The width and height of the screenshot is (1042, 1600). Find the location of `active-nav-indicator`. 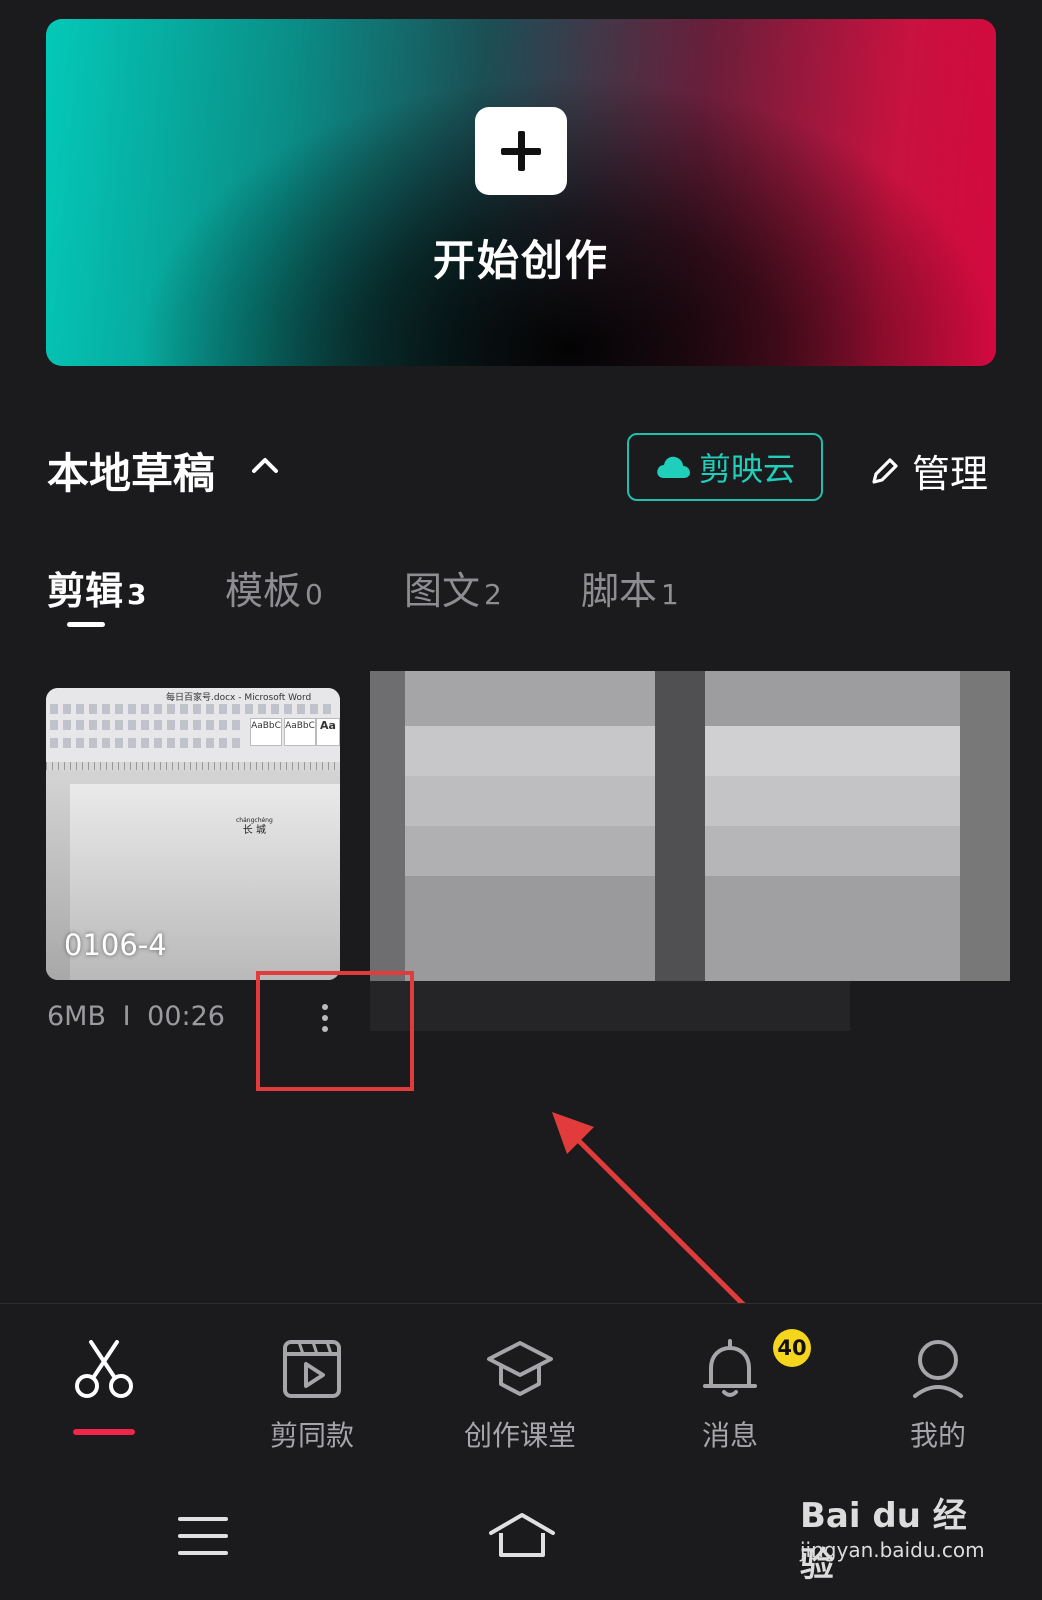

active-nav-indicator is located at coordinates (104, 1432).